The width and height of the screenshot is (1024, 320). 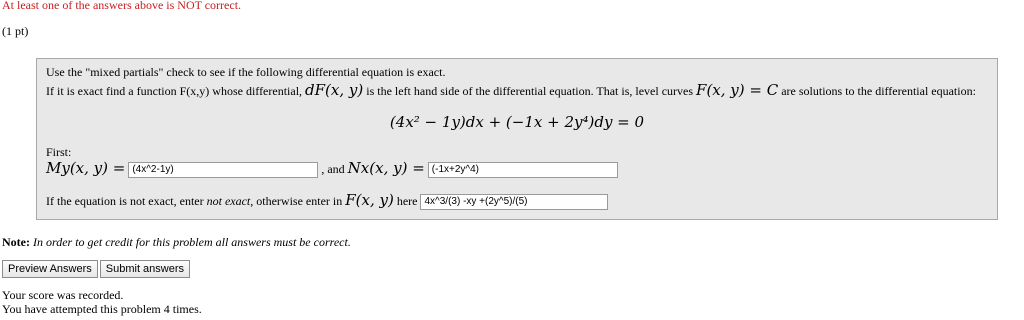 What do you see at coordinates (15, 31) in the screenshot?
I see `points-label: (1 pt)` at bounding box center [15, 31].